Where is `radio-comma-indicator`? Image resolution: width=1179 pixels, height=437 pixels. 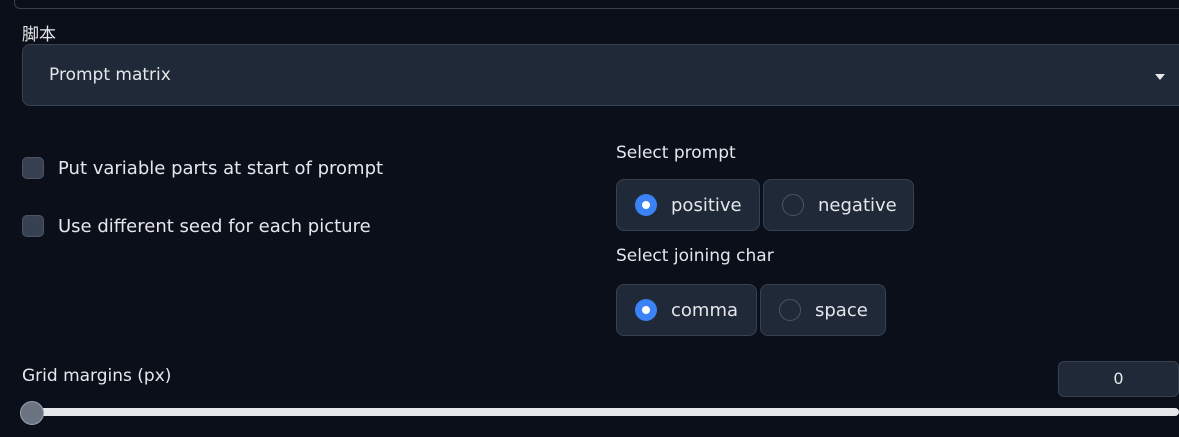
radio-comma-indicator is located at coordinates (646, 310).